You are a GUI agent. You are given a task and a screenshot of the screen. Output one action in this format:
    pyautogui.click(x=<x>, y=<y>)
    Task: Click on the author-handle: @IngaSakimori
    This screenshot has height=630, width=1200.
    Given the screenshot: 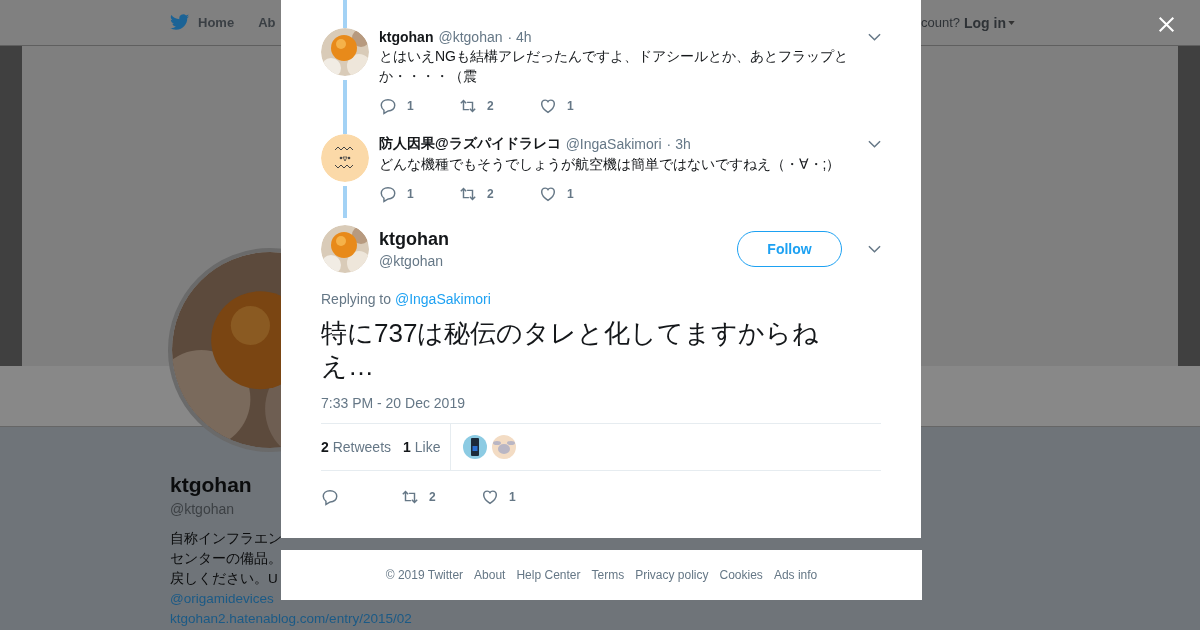 What is the action you would take?
    pyautogui.click(x=613, y=144)
    